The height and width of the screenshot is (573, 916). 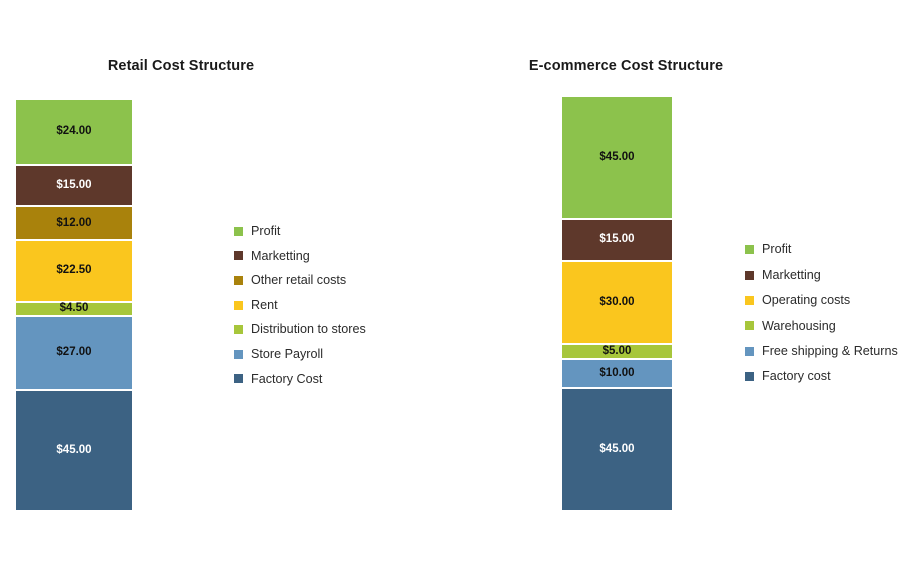 I want to click on bar-segment-value: $12.00, so click(x=74, y=222).